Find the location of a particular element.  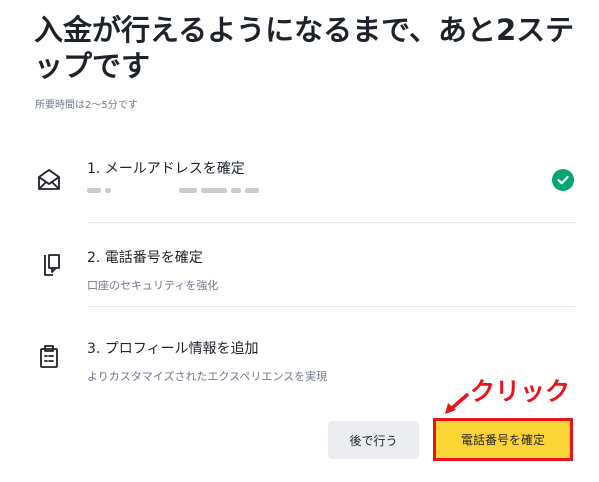

confirm-phone-button: 電話番号を確定 is located at coordinates (503, 439).